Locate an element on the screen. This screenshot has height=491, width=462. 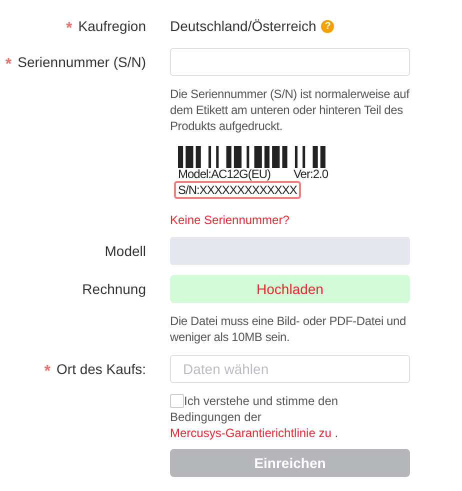
help-text: Die Seriennummer (S/N) ist normalerweise auf dem Etikett am unteren oder hinteren Teil des Produkts aufgedruckt. is located at coordinates (290, 110).